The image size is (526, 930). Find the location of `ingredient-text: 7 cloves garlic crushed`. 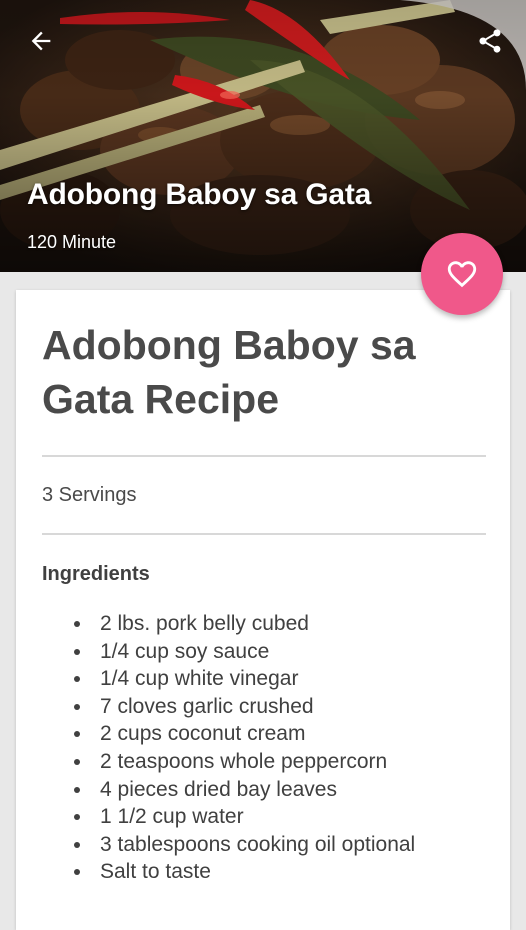

ingredient-text: 7 cloves garlic crushed is located at coordinates (207, 706).